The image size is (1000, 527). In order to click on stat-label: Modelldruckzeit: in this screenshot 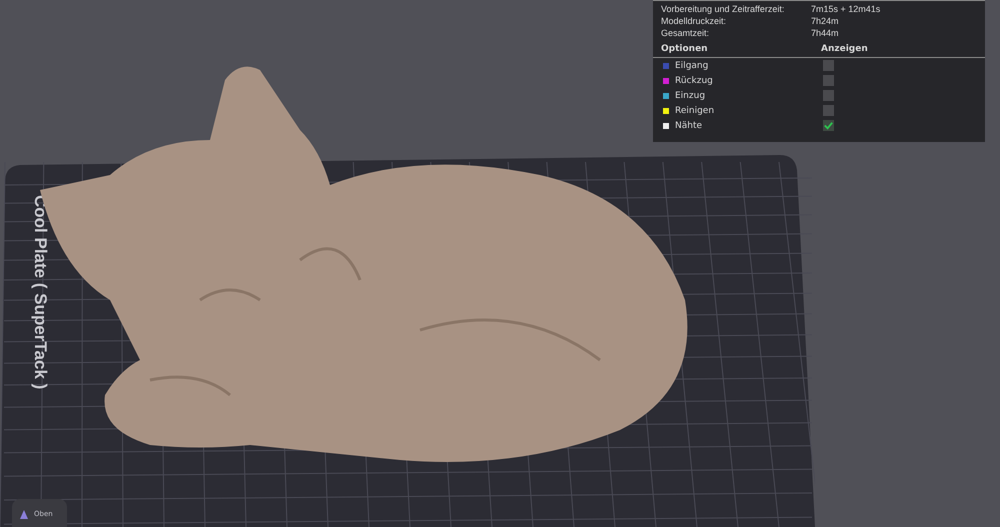, I will do `click(694, 21)`.